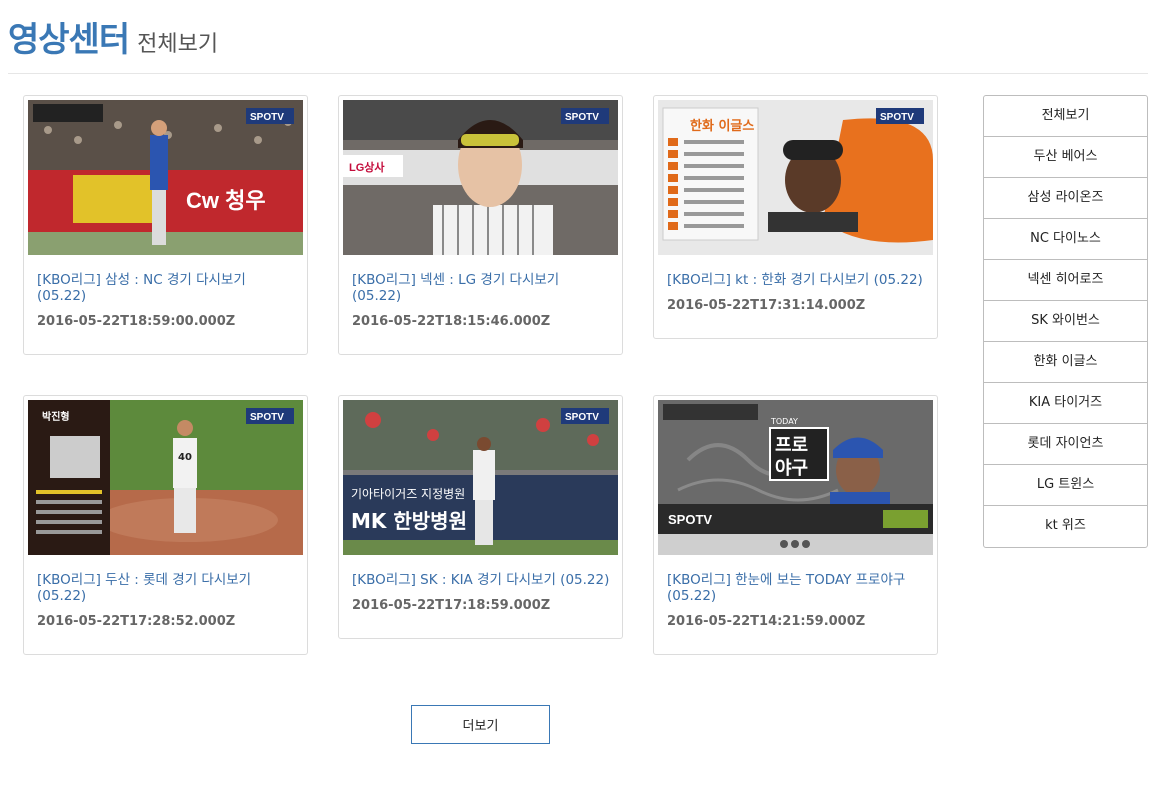 This screenshot has height=788, width=1160. Describe the element at coordinates (408, 494) in the screenshot. I see `svg-text: 기아타이거즈 지정병원` at that location.